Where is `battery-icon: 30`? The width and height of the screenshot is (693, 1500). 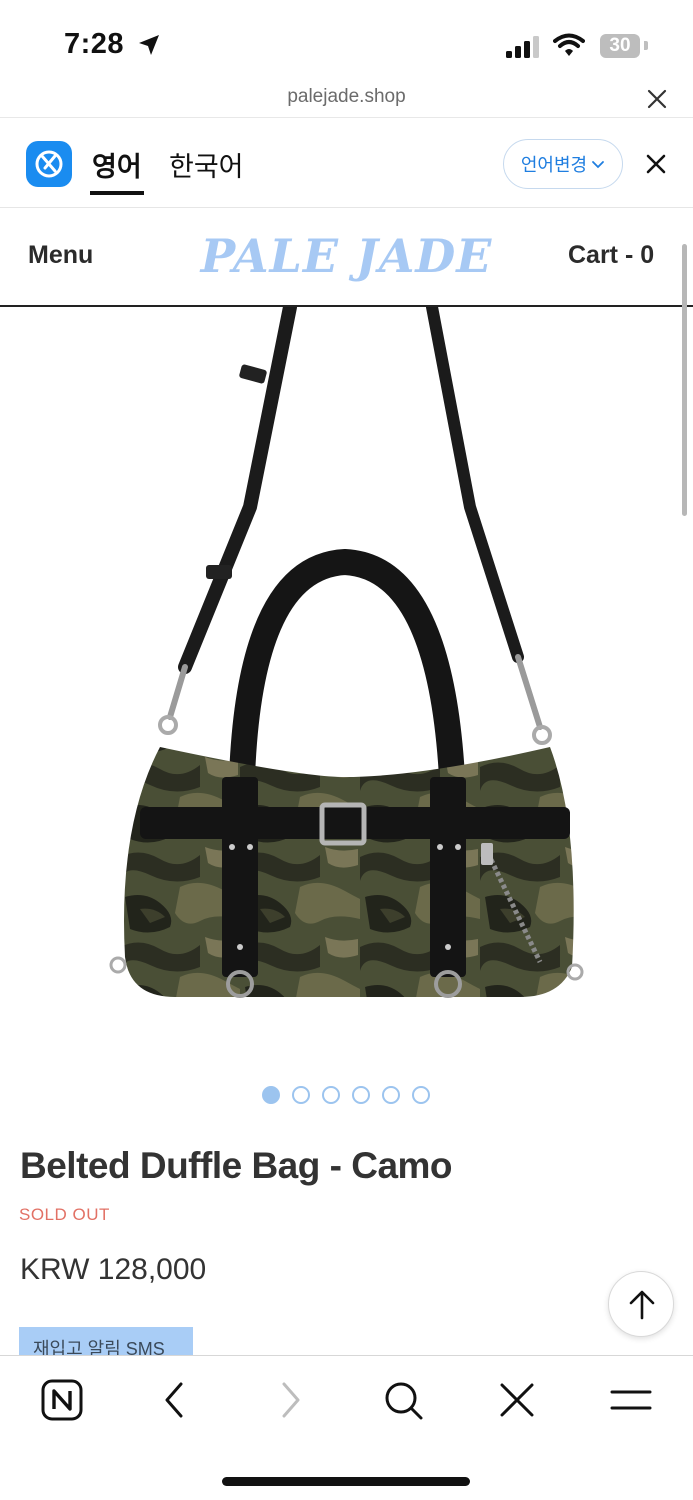 battery-icon: 30 is located at coordinates (622, 46).